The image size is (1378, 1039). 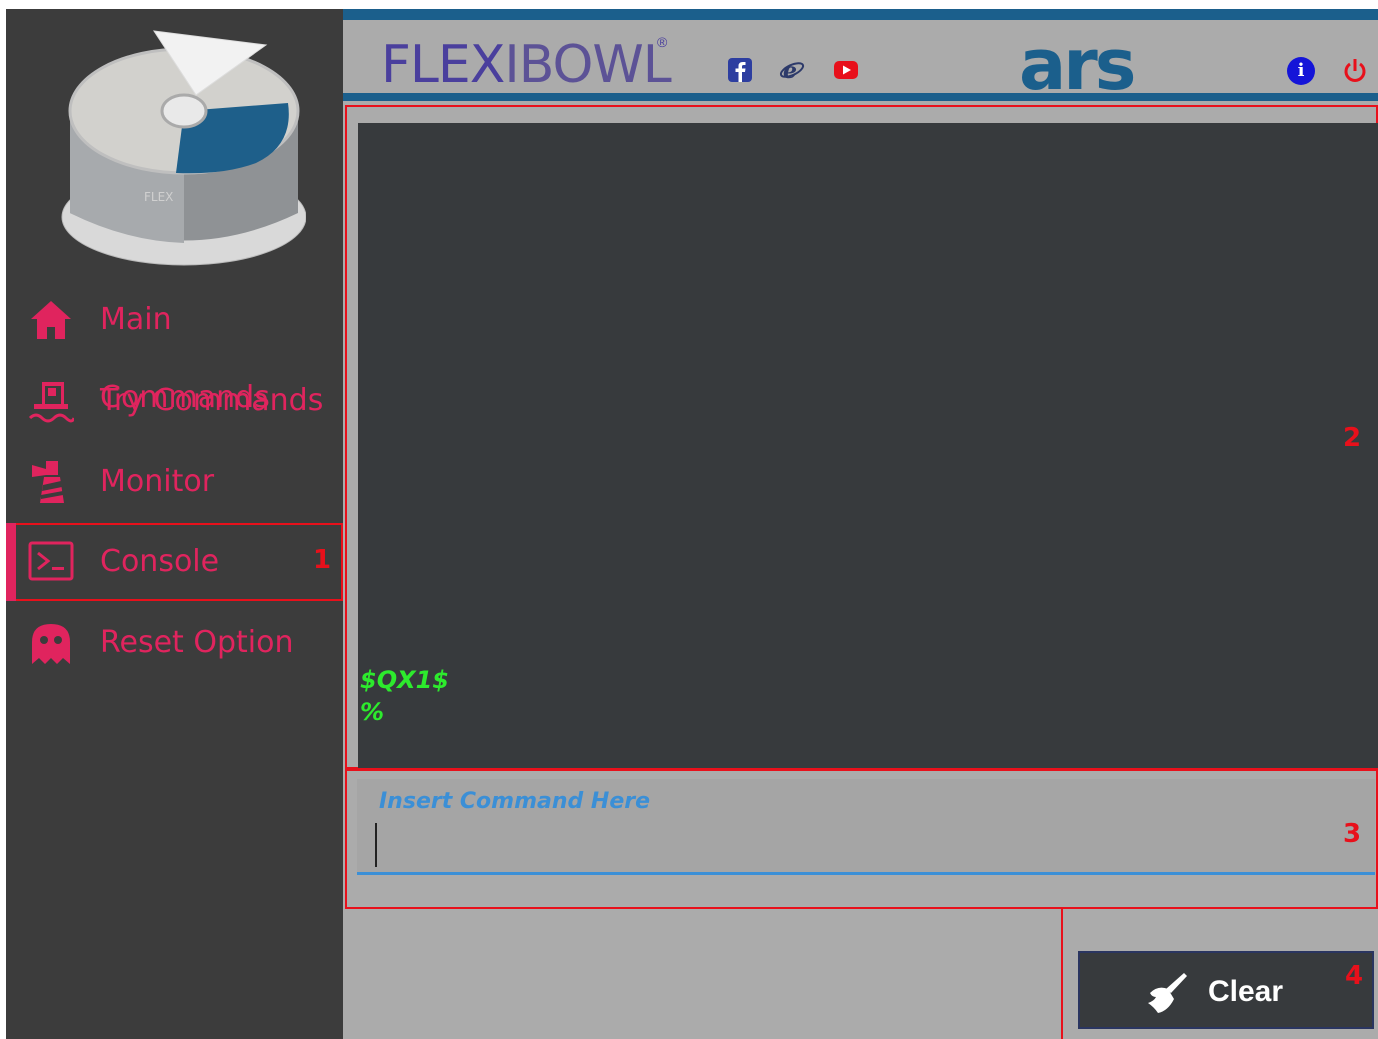 What do you see at coordinates (404, 696) in the screenshot?
I see `console-output: $QX1$ %` at bounding box center [404, 696].